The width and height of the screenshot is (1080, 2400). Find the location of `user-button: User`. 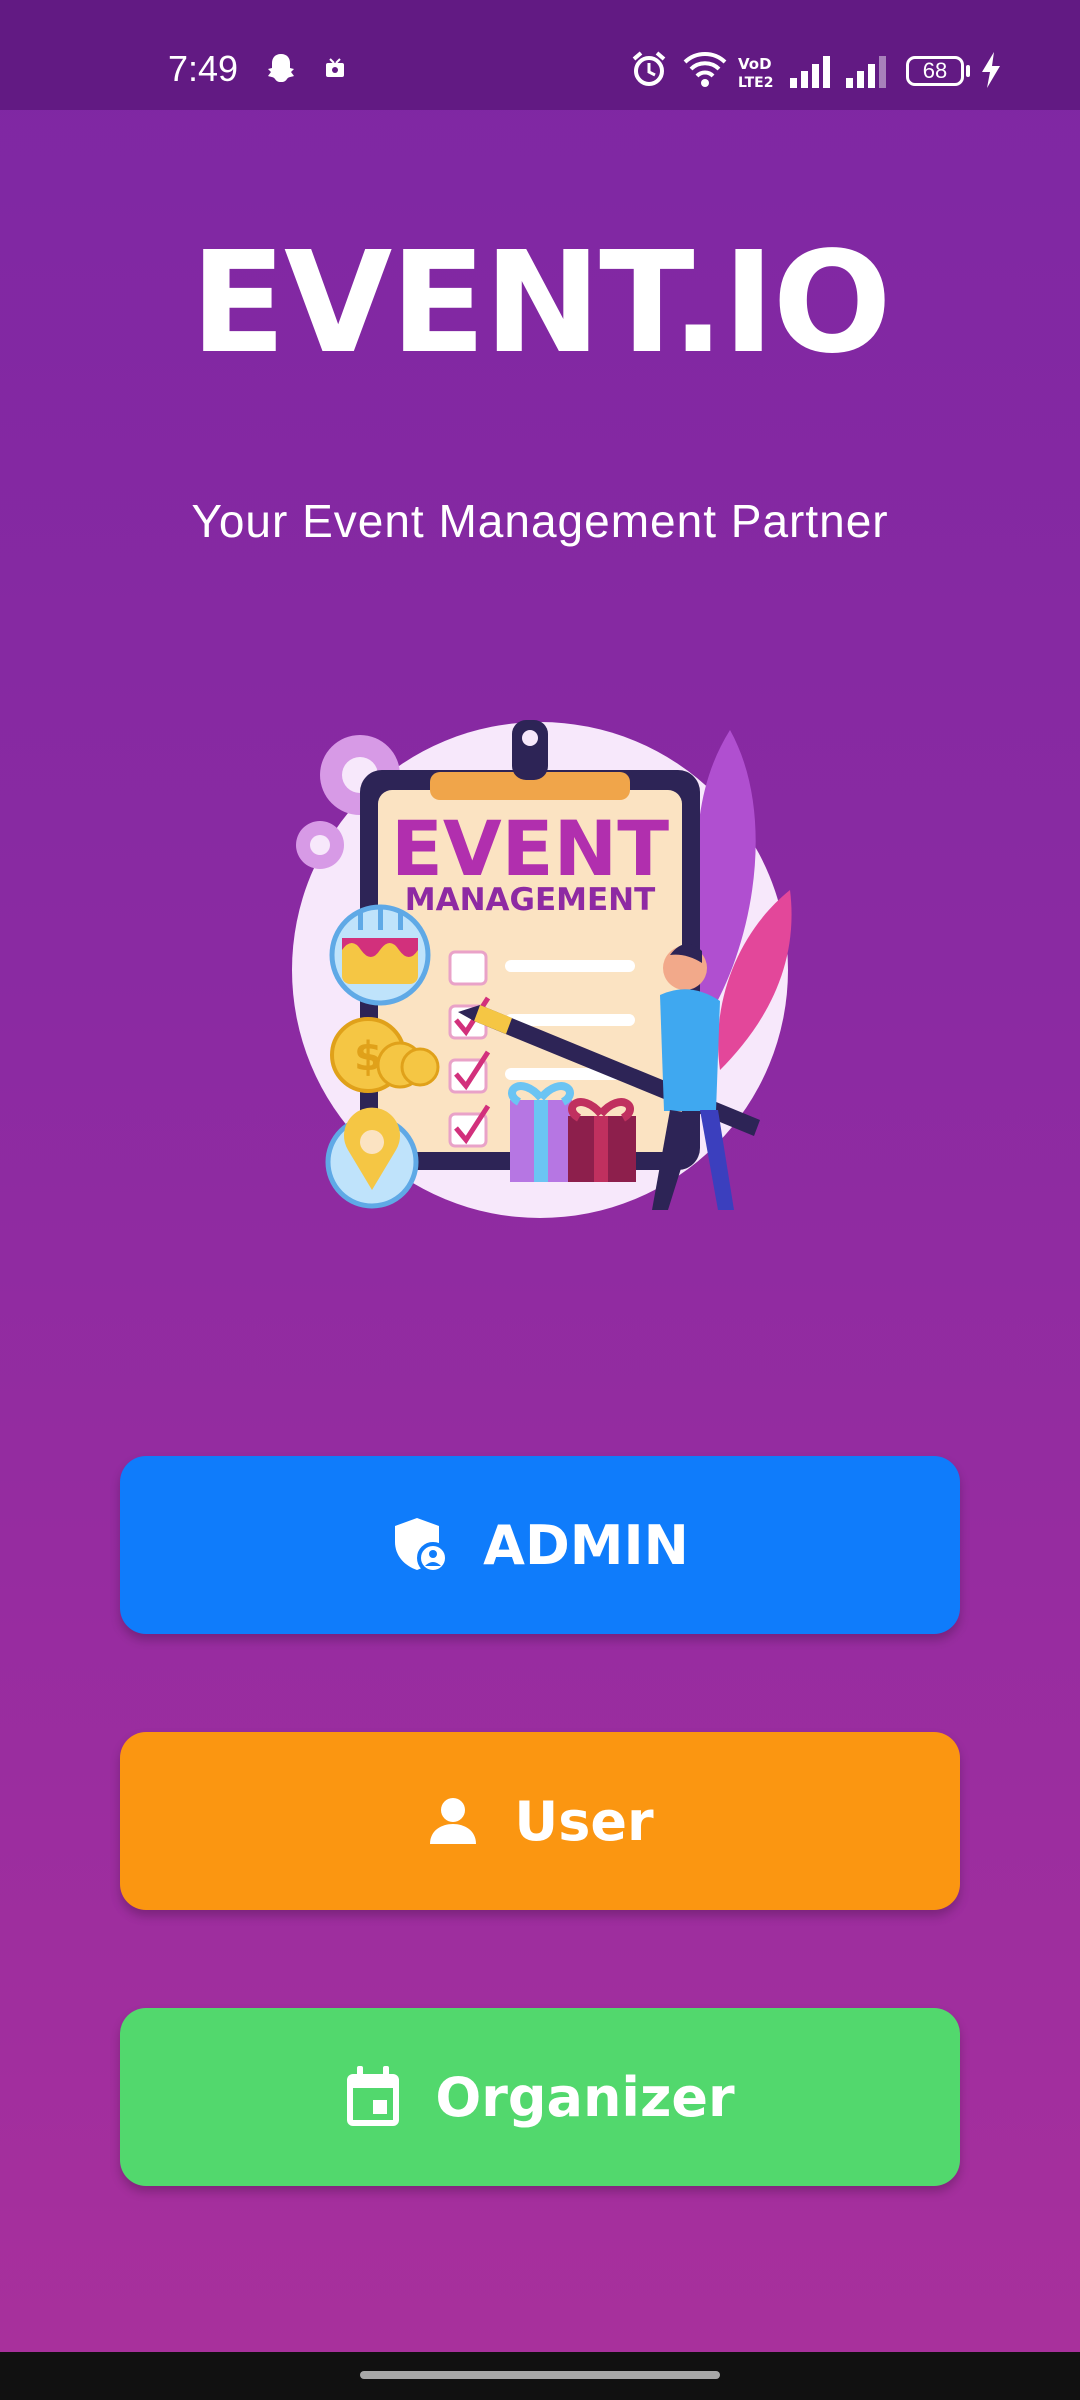

user-button: User is located at coordinates (540, 1821).